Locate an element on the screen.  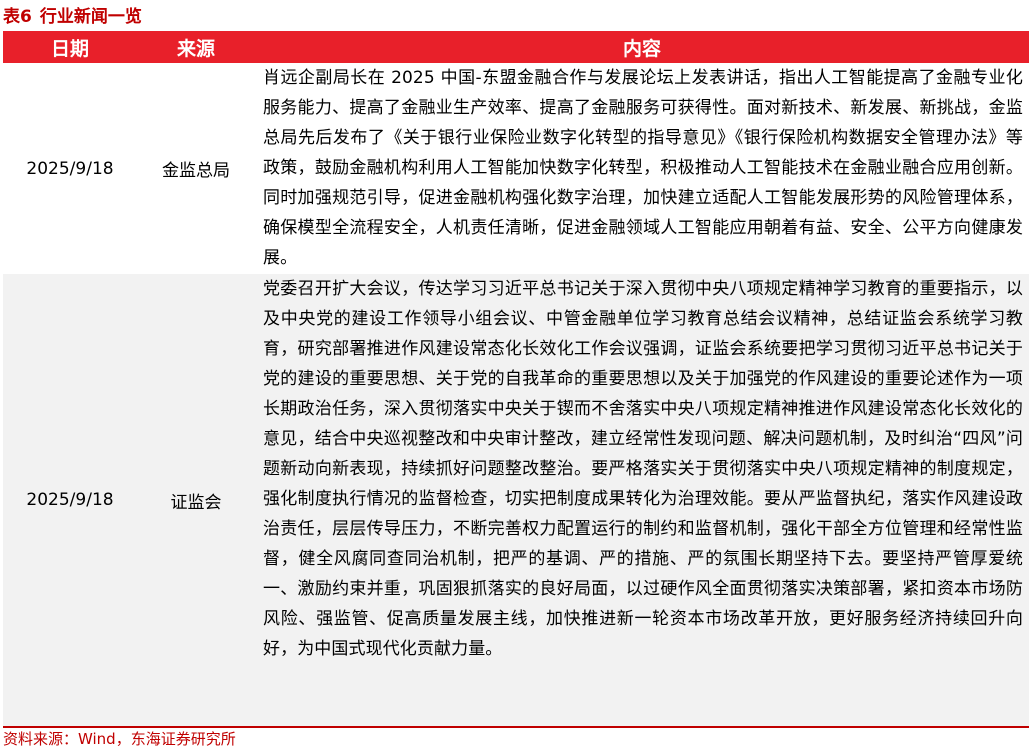
header-date: 日期 is located at coordinates (69, 48).